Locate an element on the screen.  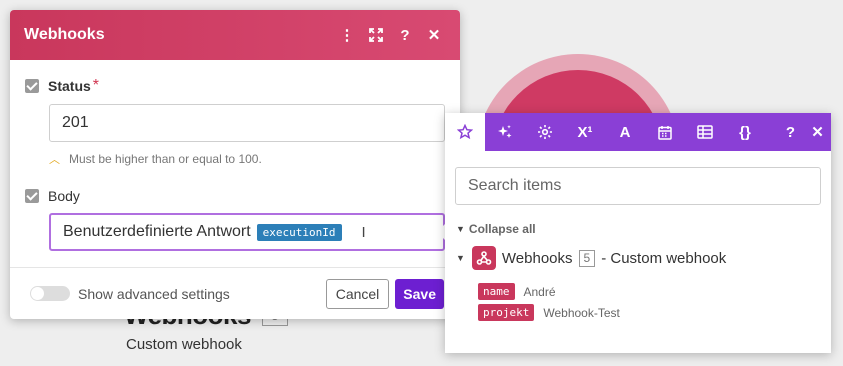
text-icon: A is located at coordinates (625, 132).